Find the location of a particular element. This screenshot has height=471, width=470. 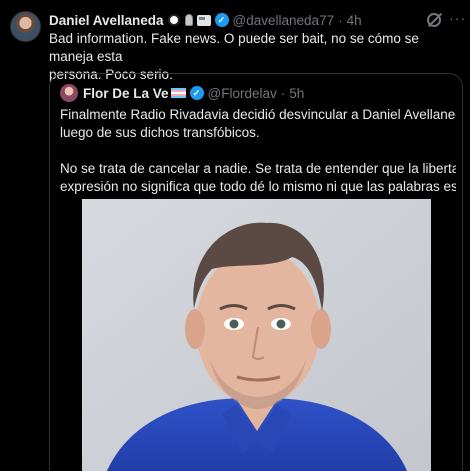

quoted-tweet-header: Flor De La Ve ✓ @Flordelav · 5h is located at coordinates (193, 93).